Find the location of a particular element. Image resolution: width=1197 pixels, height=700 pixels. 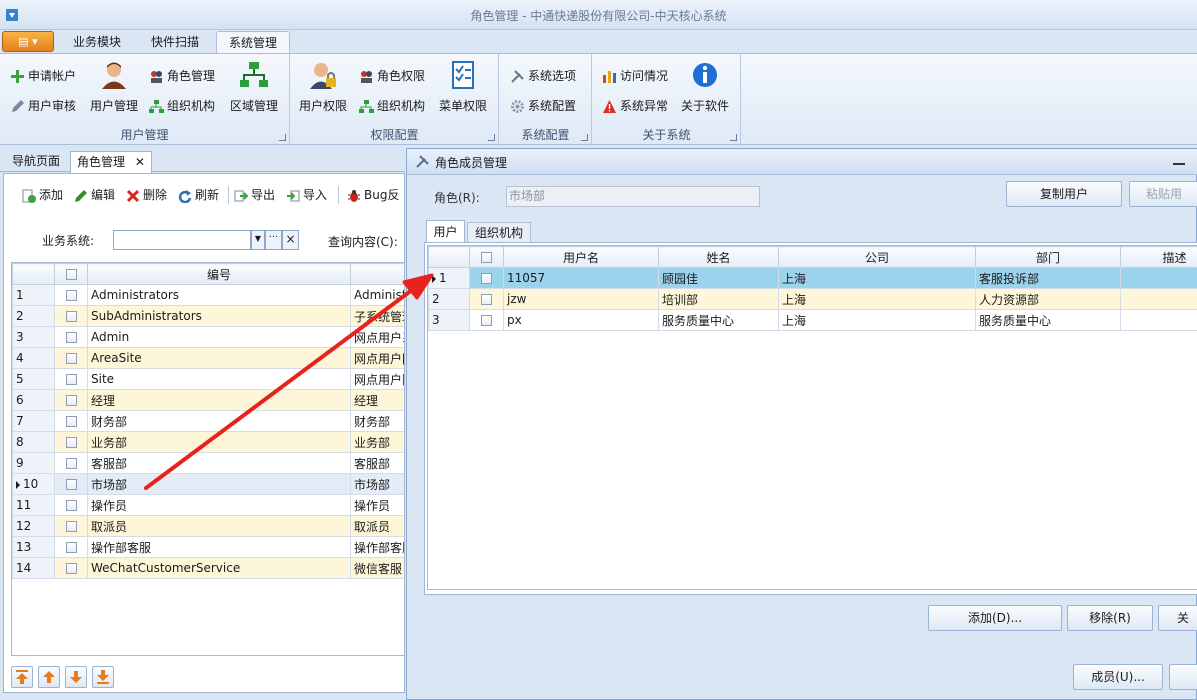

tab-scan: 快件扫描 is located at coordinates (175, 42).